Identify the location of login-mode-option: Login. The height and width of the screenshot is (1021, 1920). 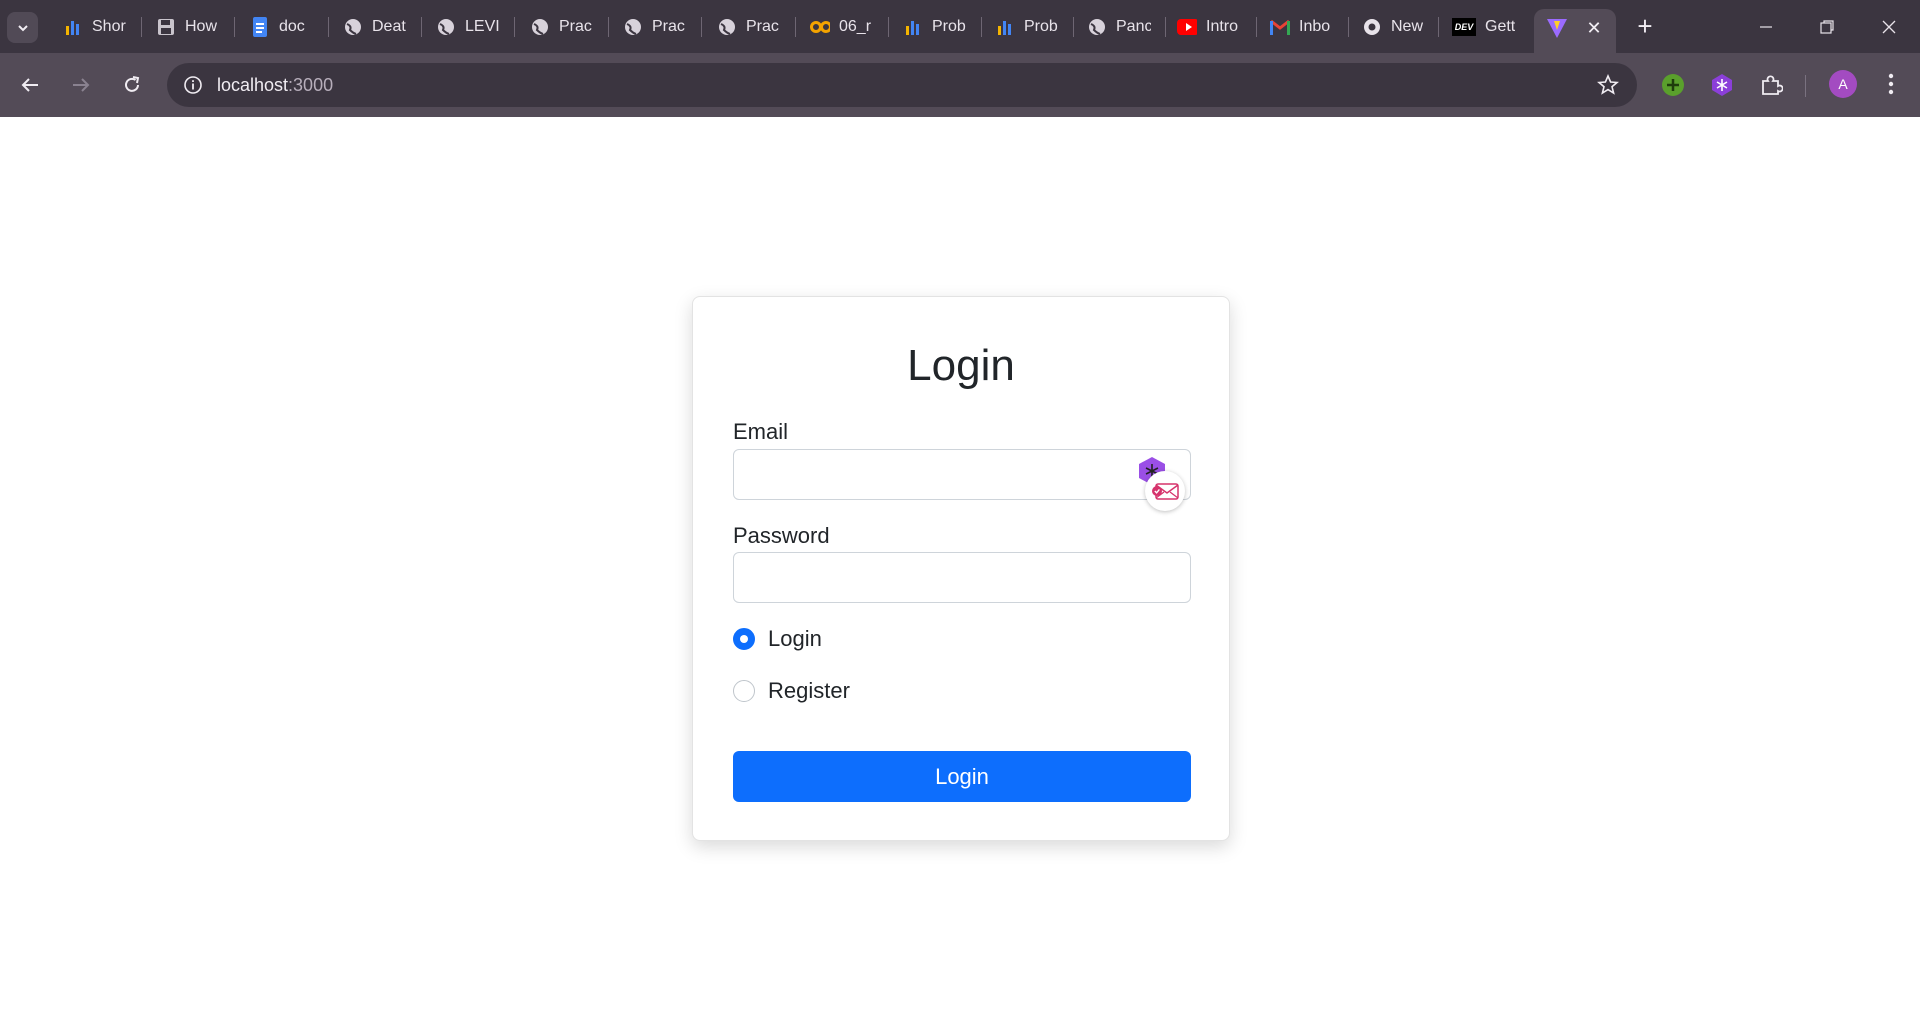
(777, 639).